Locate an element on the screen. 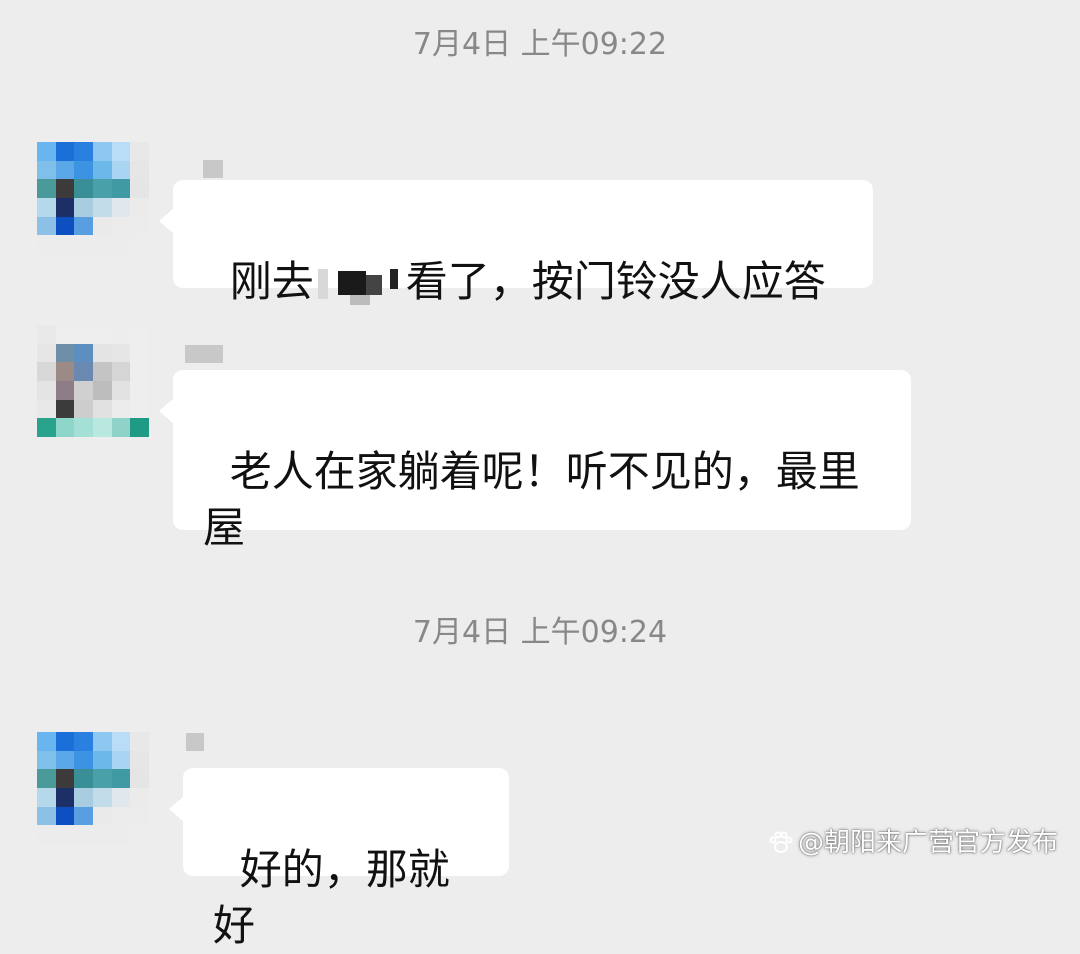 The height and width of the screenshot is (954, 1080). message-text: 刚去 is located at coordinates (271, 281).